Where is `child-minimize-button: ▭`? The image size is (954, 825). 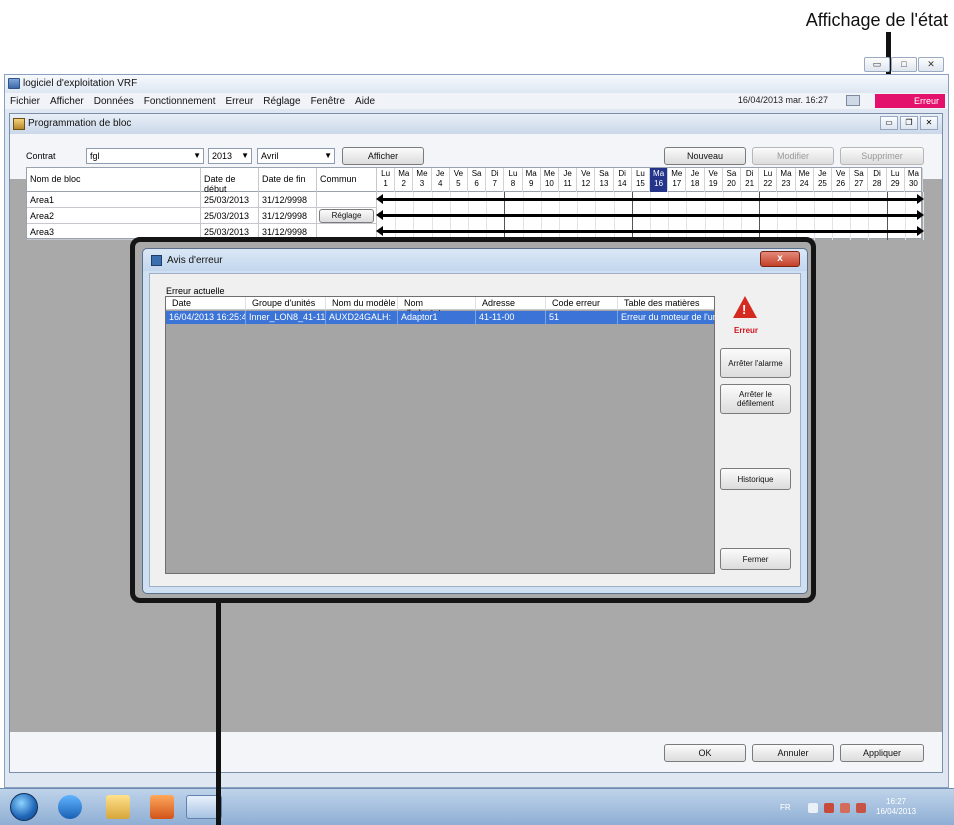 child-minimize-button: ▭ is located at coordinates (889, 123).